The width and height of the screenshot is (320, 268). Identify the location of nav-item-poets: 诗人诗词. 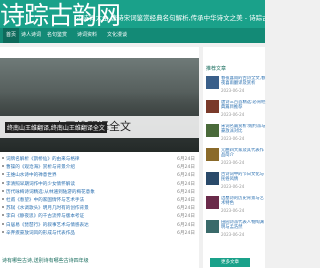
(31, 35).